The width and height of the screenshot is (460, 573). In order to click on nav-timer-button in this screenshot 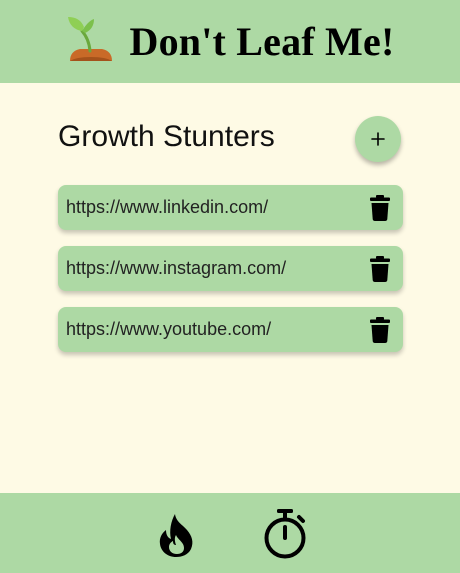, I will do `click(285, 534)`.